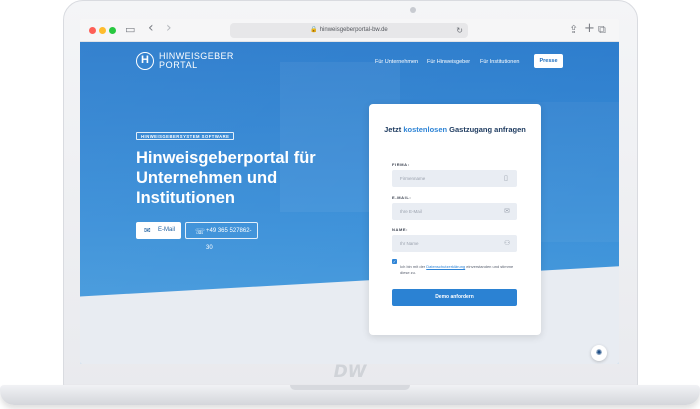  What do you see at coordinates (350, 387) in the screenshot?
I see `laptop-notch` at bounding box center [350, 387].